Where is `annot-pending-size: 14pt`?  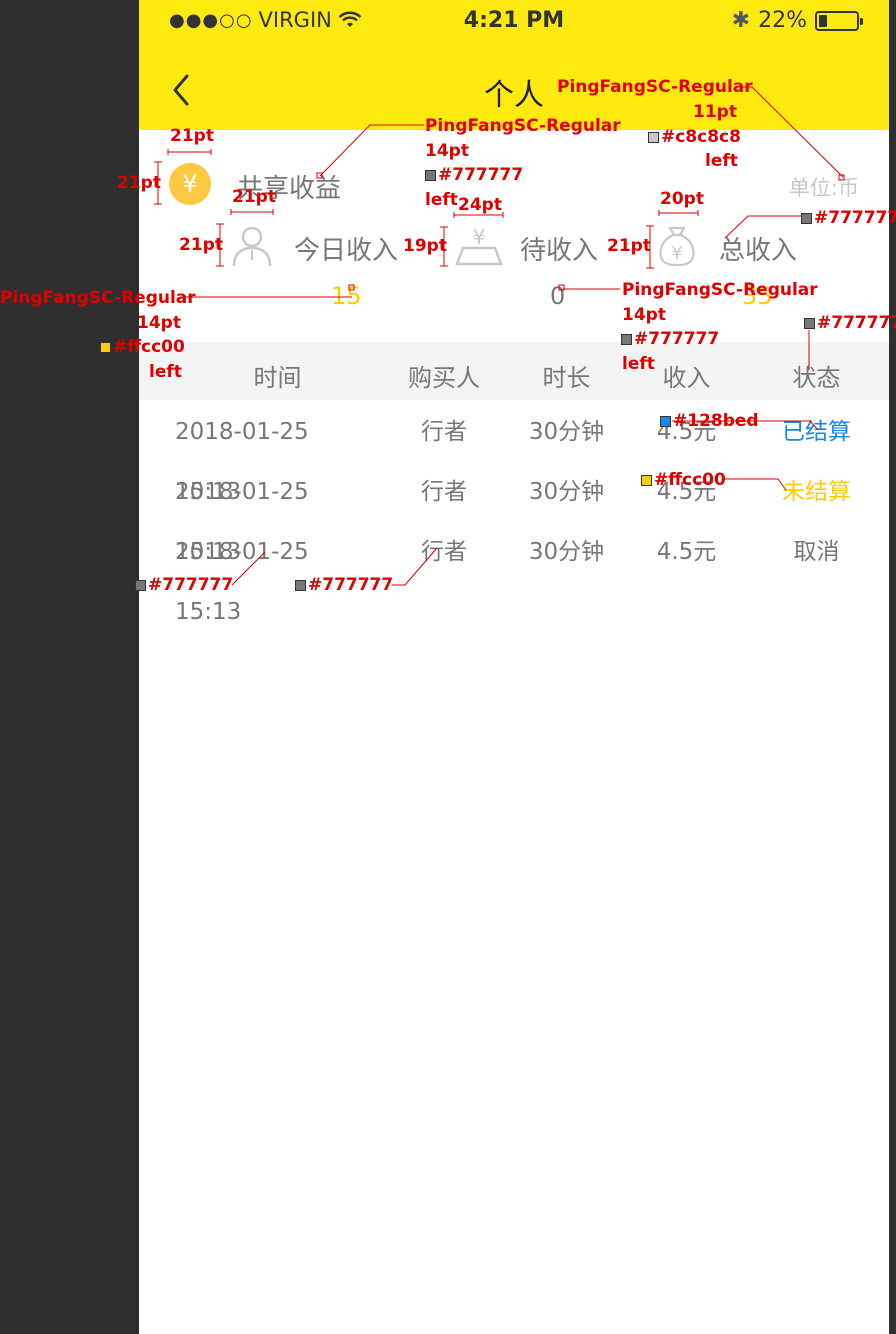 annot-pending-size: 14pt is located at coordinates (644, 315).